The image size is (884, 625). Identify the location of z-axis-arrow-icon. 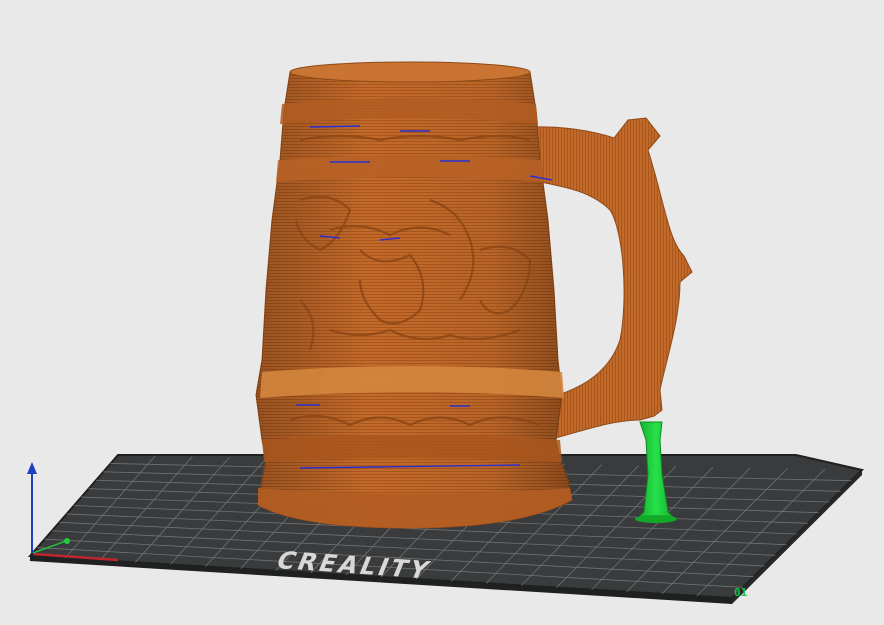
(32, 468).